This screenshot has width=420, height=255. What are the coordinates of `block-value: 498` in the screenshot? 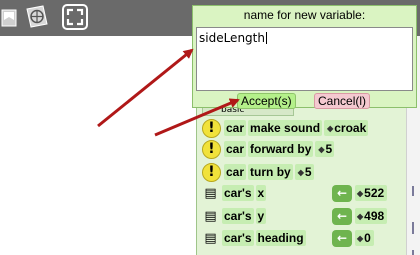 It's located at (374, 216).